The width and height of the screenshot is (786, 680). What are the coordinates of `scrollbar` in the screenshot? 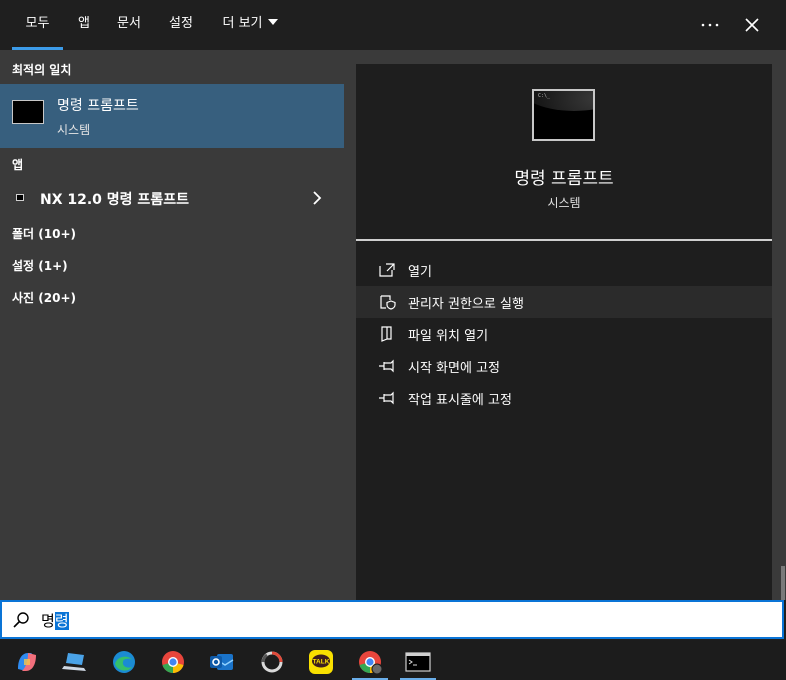 It's located at (783, 583).